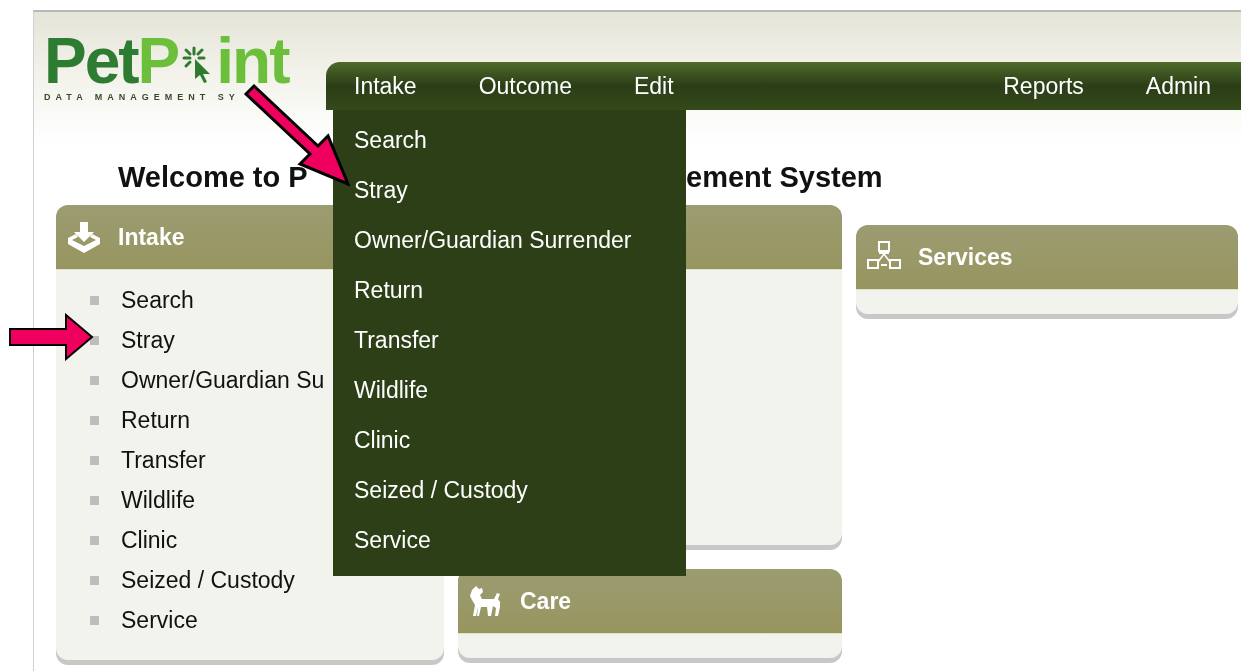 Image resolution: width=1241 pixels, height=671 pixels. I want to click on list-link: Owner/Guardian Su, so click(223, 380).